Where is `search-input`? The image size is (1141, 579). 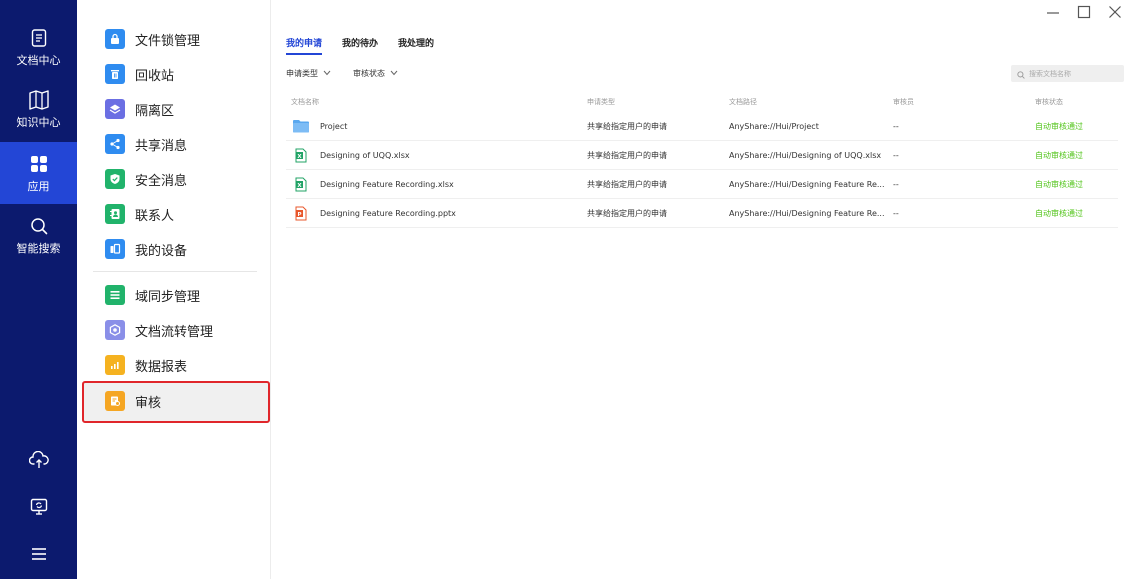
search-input is located at coordinates (1074, 73).